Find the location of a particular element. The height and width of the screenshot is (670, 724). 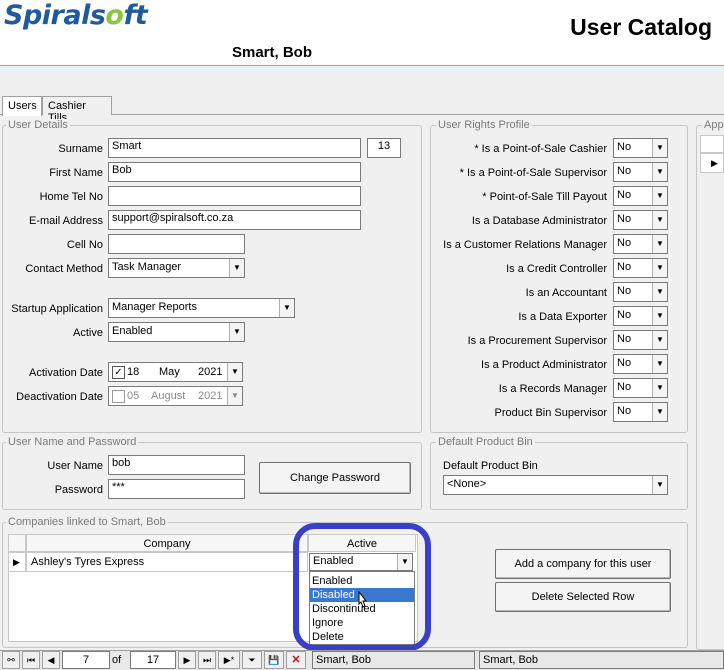

username-input: bob is located at coordinates (176, 465).